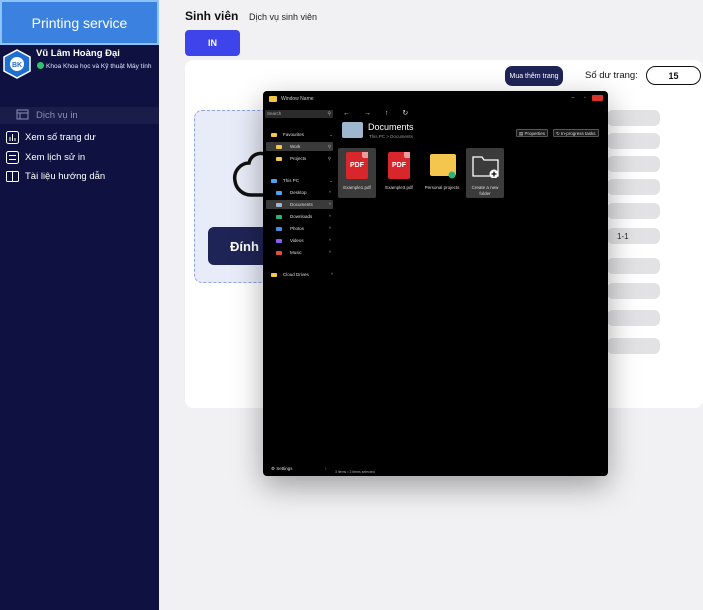  I want to click on file-item-example1-pdf: PDF Example1.pdf, so click(357, 173).